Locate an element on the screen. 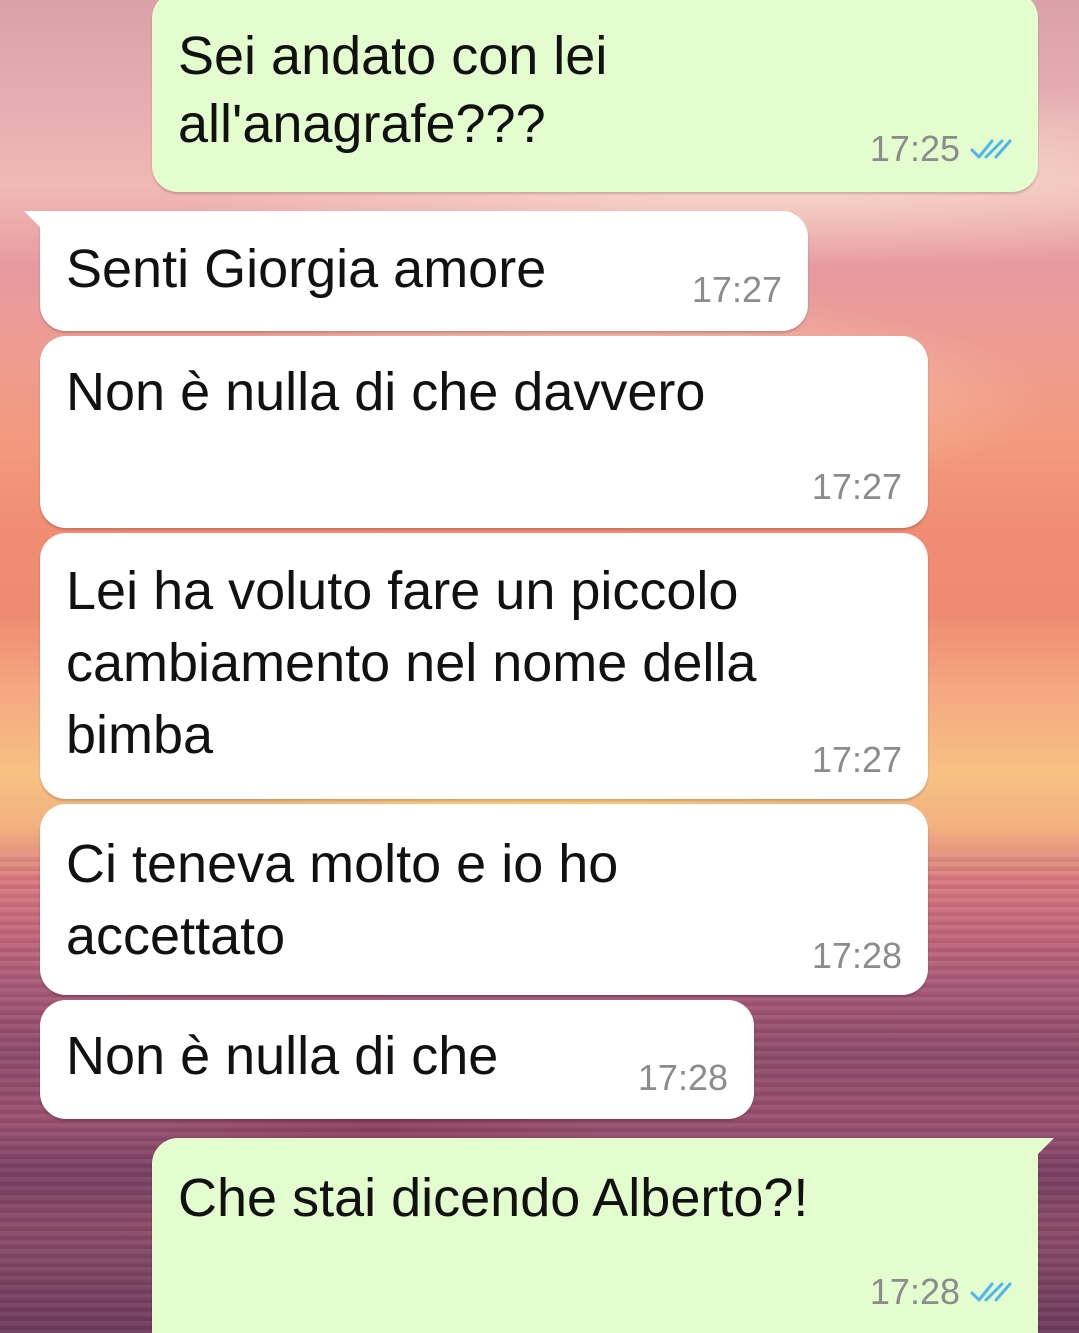  message-bubble-incoming: Non è nulla di che davvero 17:27 is located at coordinates (484, 432).